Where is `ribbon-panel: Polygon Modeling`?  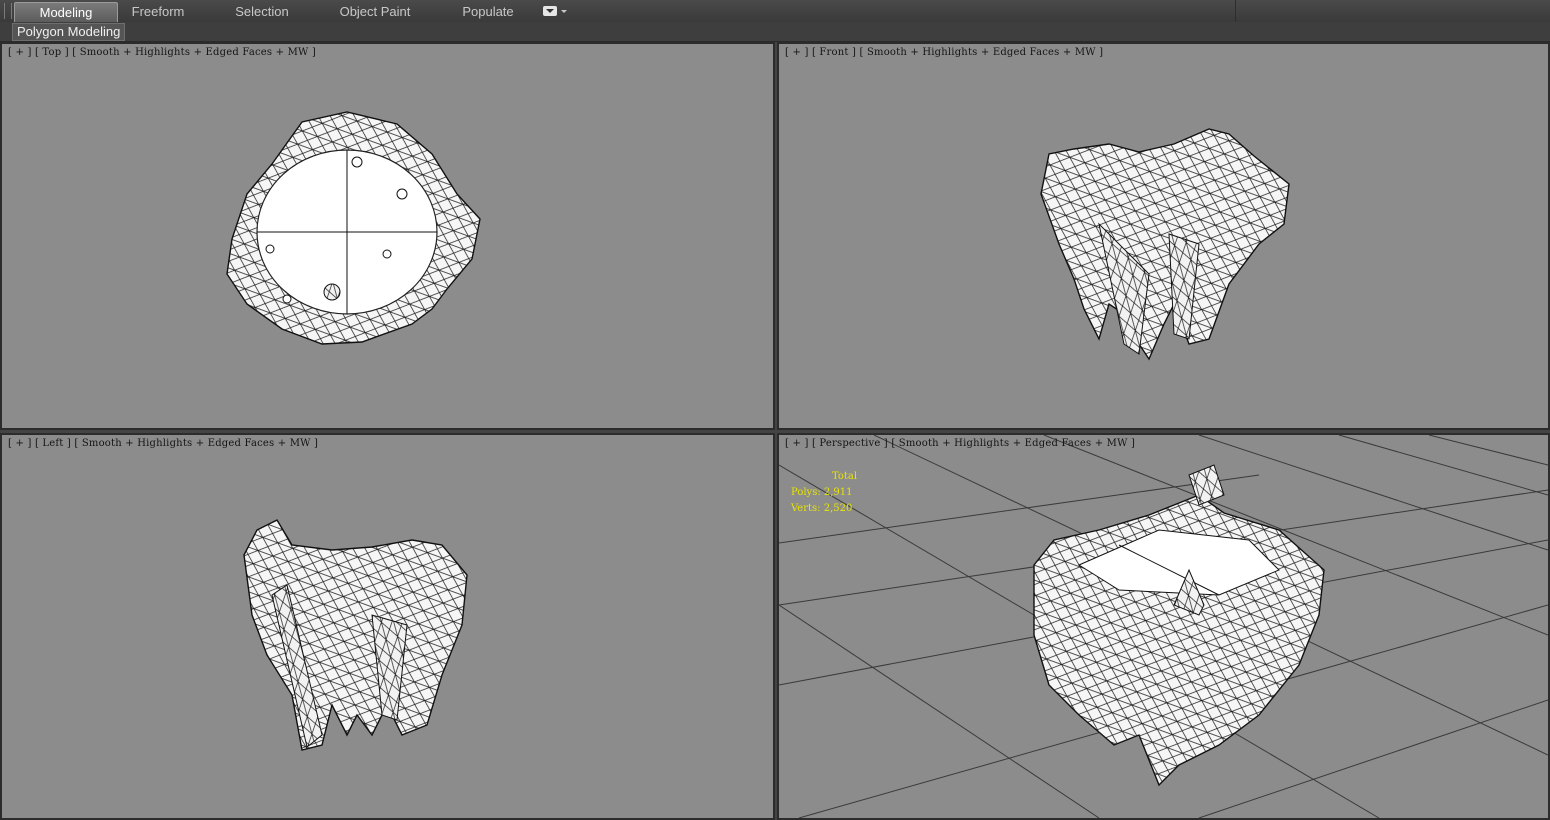 ribbon-panel: Polygon Modeling is located at coordinates (775, 32).